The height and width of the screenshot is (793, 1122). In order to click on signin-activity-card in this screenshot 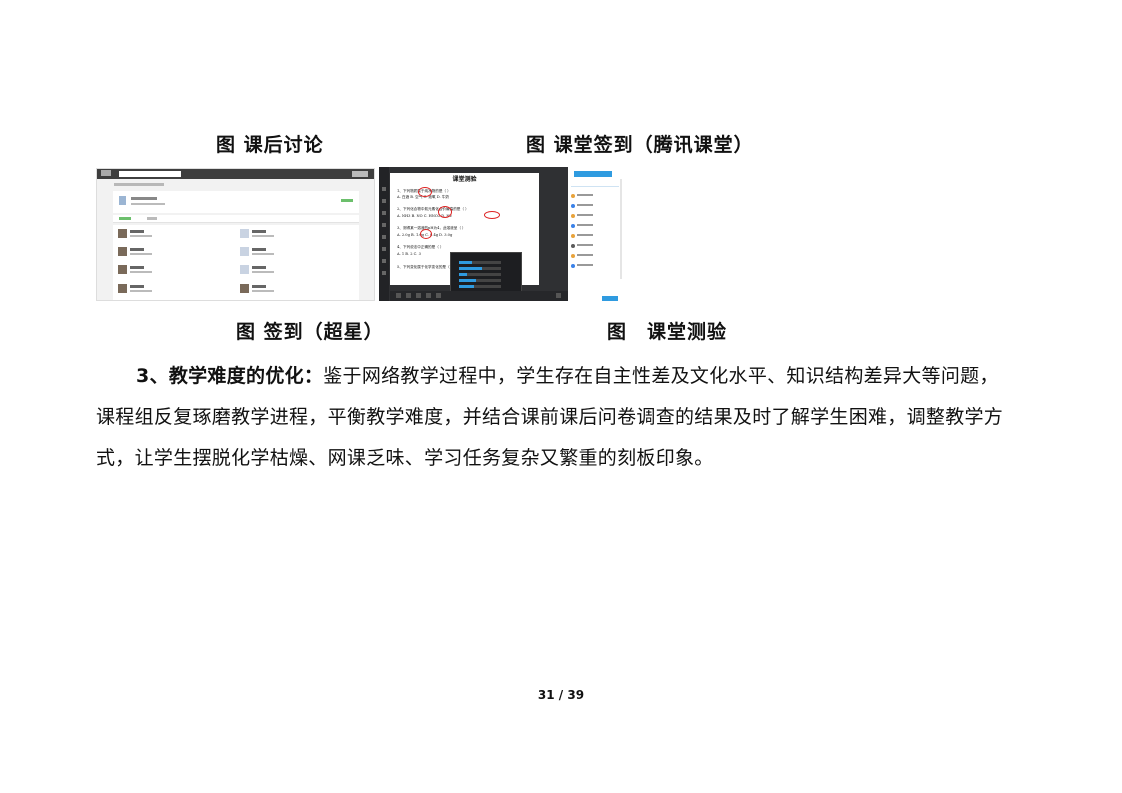, I will do `click(236, 202)`.